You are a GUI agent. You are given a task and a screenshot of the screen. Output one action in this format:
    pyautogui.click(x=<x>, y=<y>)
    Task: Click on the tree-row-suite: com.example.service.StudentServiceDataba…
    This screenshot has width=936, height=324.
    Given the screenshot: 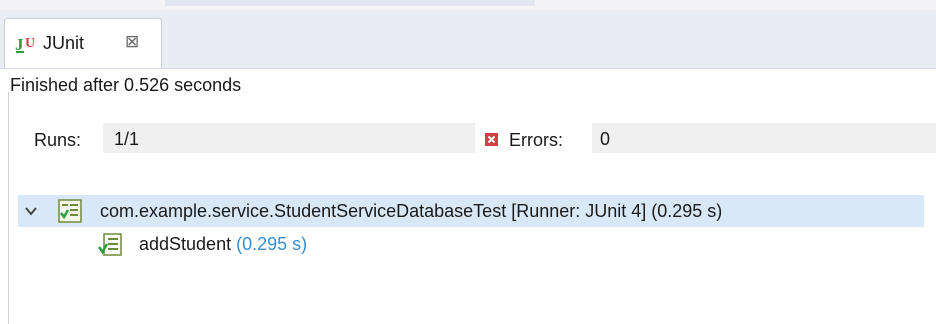 What is the action you would take?
    pyautogui.click(x=471, y=211)
    